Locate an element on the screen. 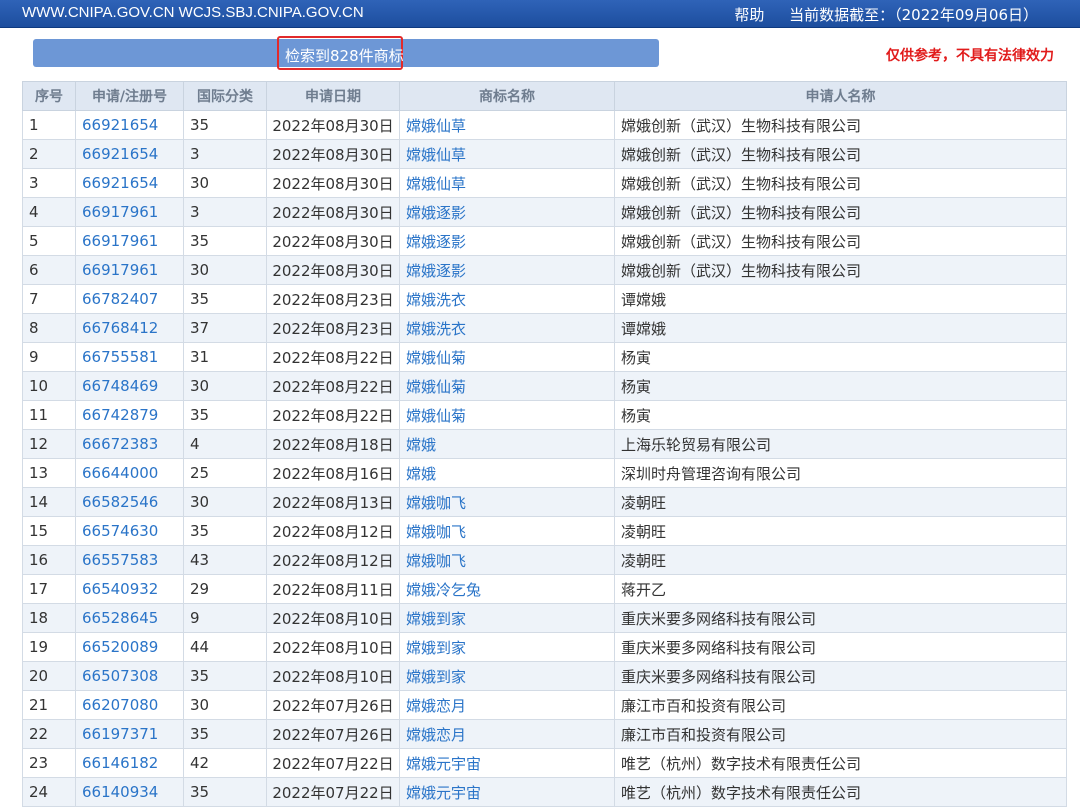 The height and width of the screenshot is (809, 1080). class-cell: 44 is located at coordinates (225, 647).